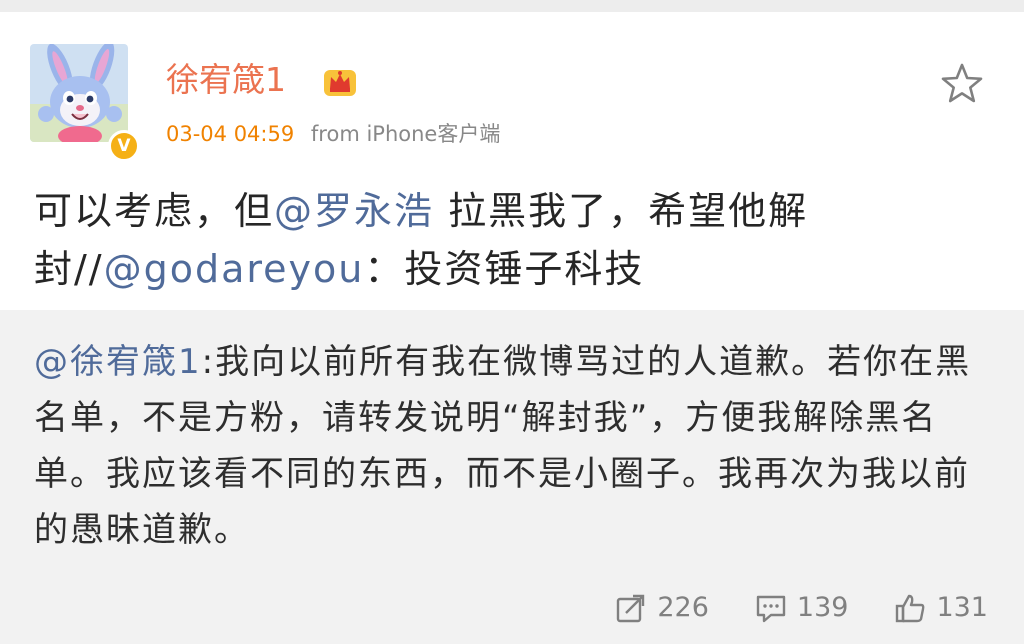 Image resolution: width=1024 pixels, height=644 pixels. I want to click on post-source: from iPhone客户端, so click(405, 134).